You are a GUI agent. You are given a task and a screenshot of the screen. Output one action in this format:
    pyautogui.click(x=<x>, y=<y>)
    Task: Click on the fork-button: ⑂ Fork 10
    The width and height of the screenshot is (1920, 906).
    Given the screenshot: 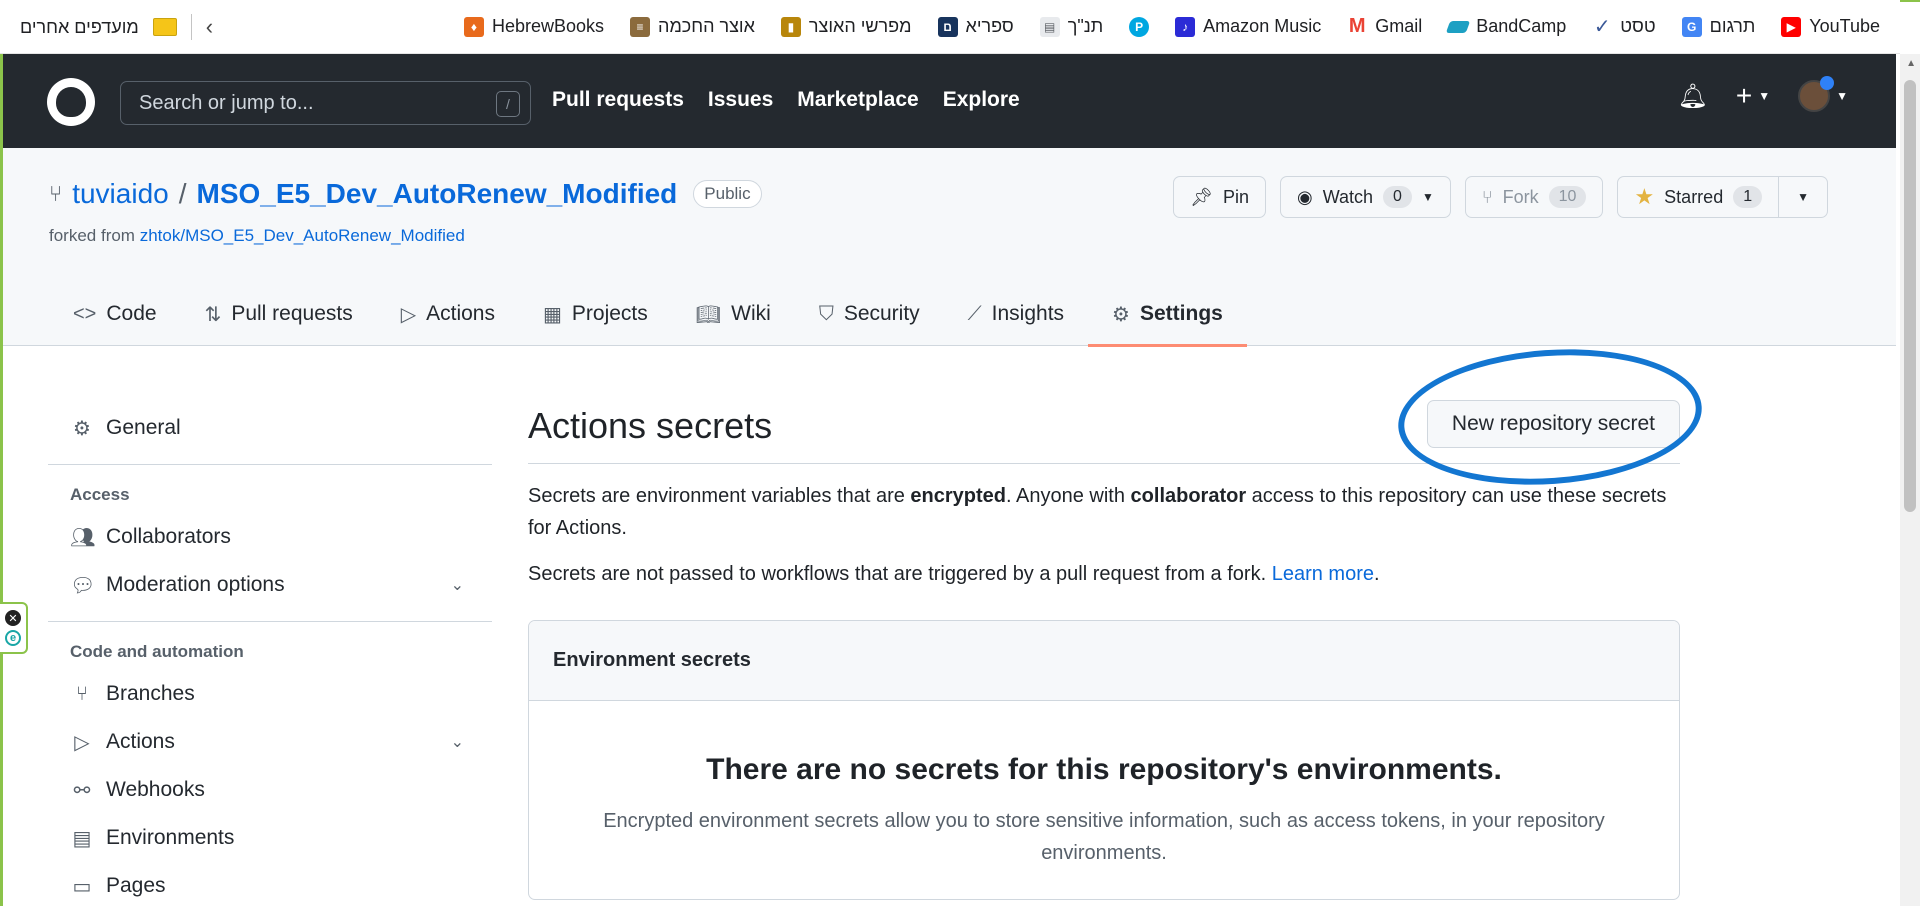 What is the action you would take?
    pyautogui.click(x=1534, y=197)
    